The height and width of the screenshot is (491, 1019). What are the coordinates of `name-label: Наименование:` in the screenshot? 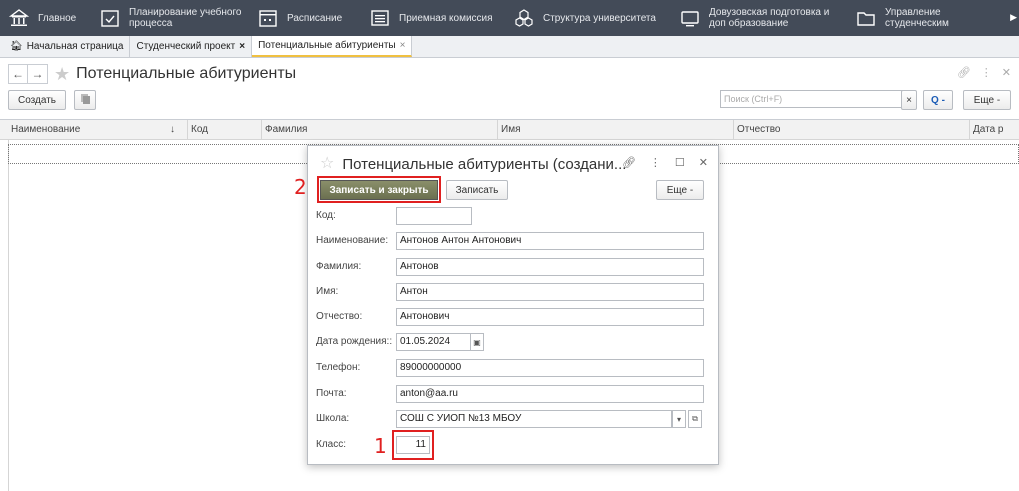 It's located at (352, 240).